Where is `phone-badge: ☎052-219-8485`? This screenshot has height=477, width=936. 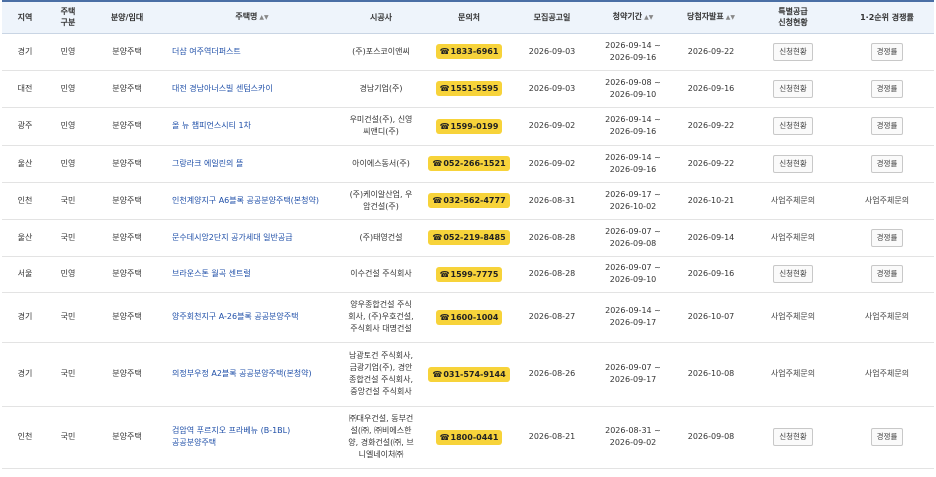 phone-badge: ☎052-219-8485 is located at coordinates (469, 237).